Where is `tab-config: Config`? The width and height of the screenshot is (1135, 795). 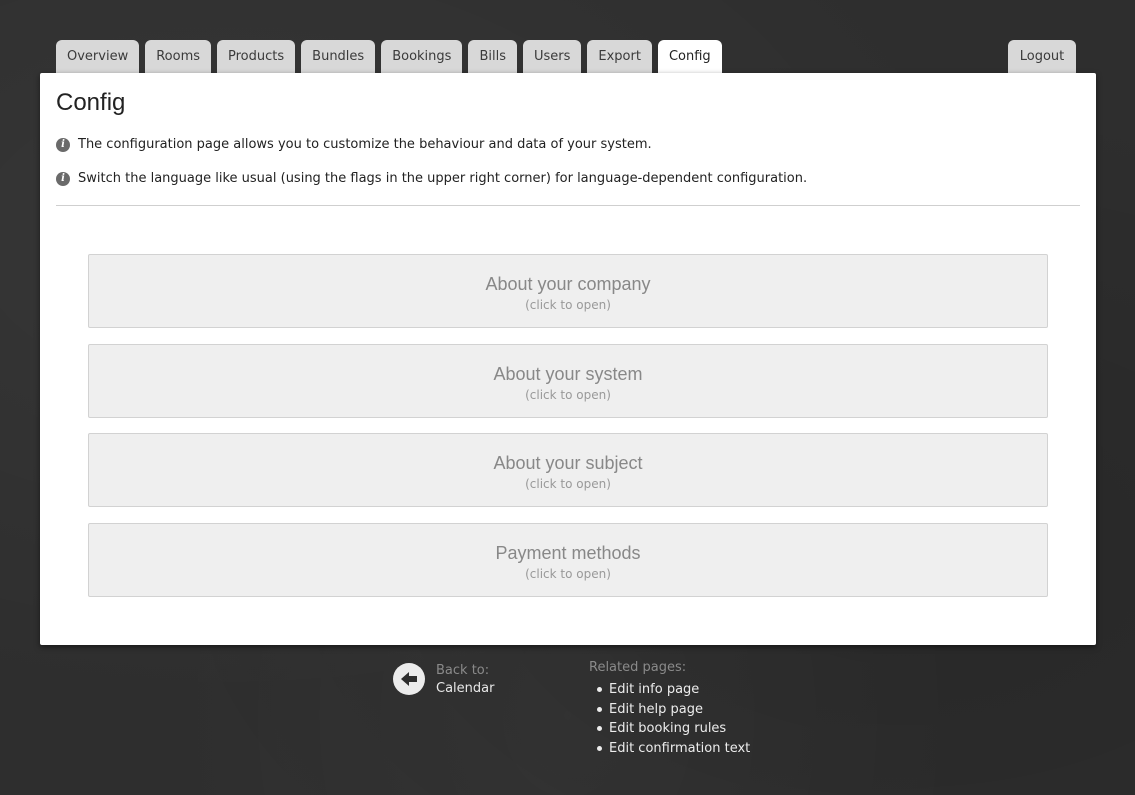
tab-config: Config is located at coordinates (689, 57).